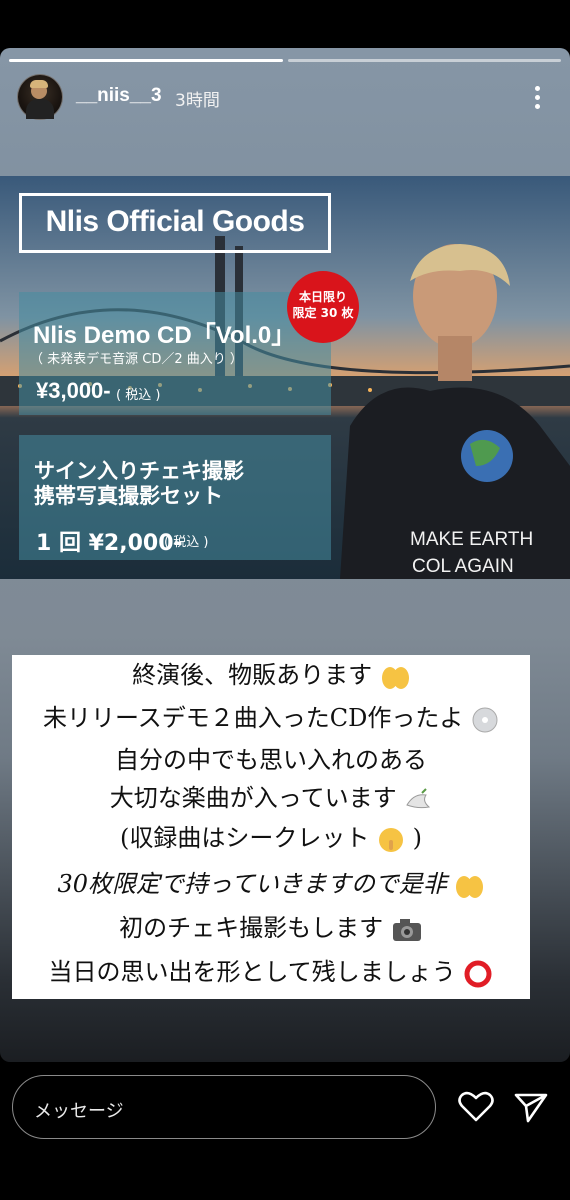 This screenshot has height=1200, width=570. I want to click on shush-emoji, so click(391, 839).